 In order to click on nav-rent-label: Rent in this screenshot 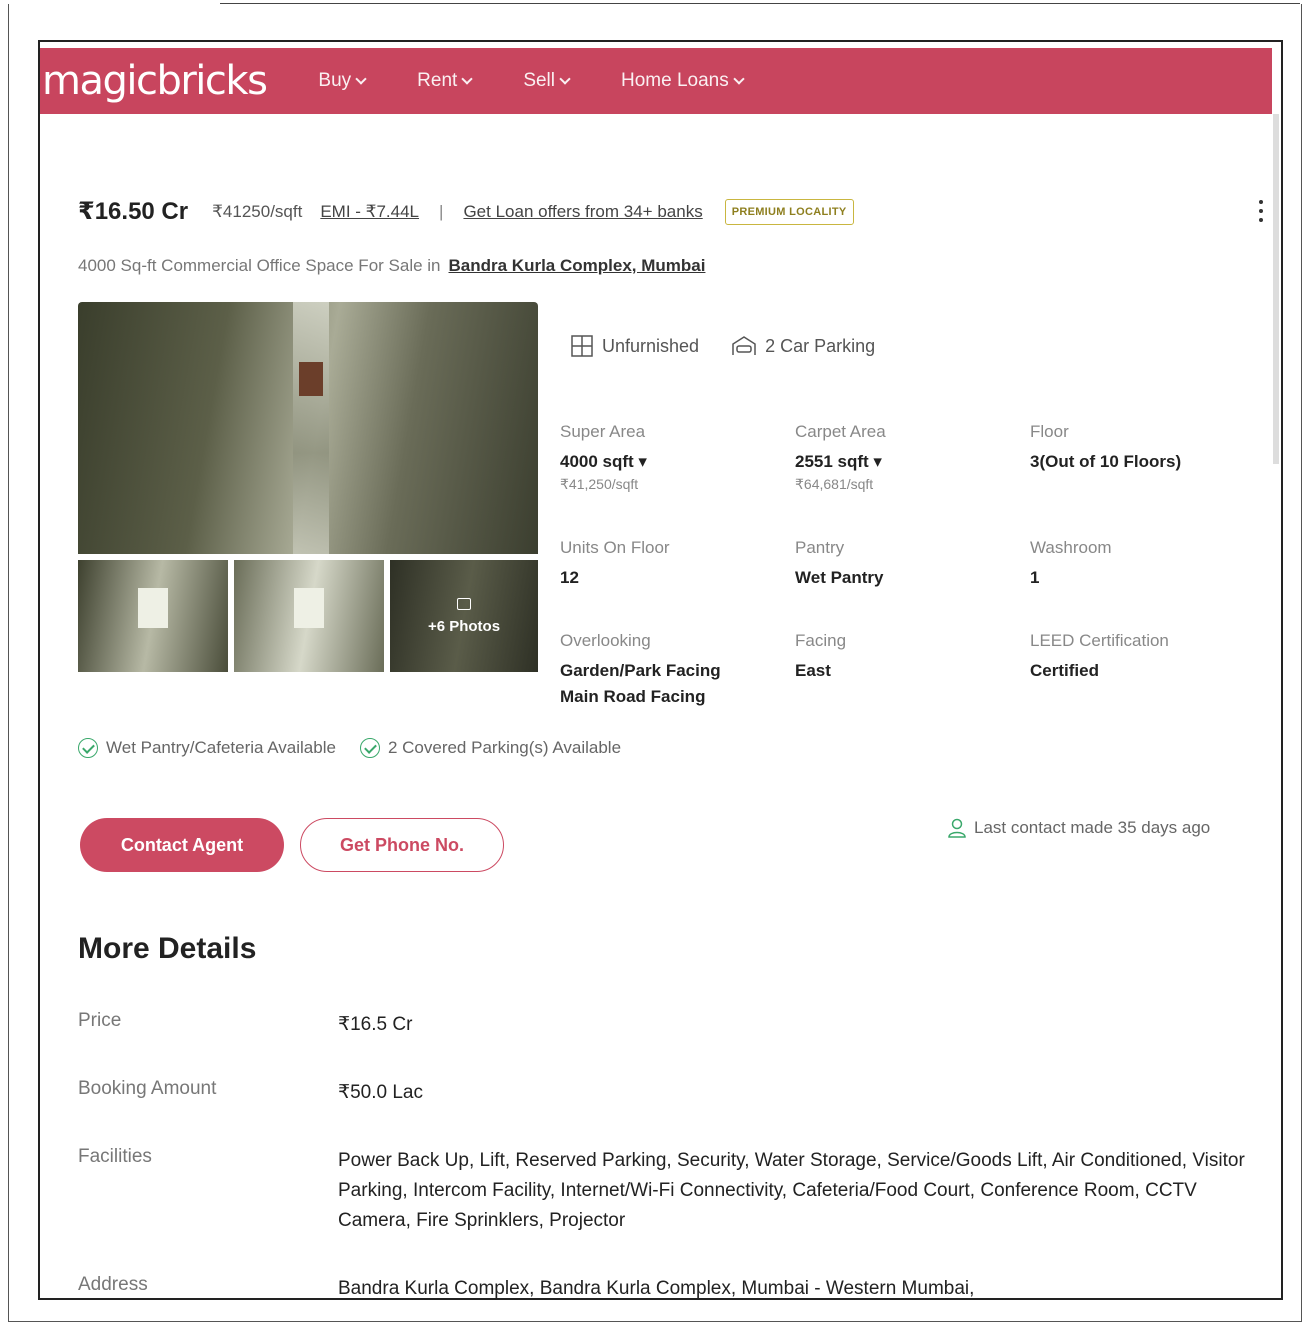, I will do `click(437, 80)`.